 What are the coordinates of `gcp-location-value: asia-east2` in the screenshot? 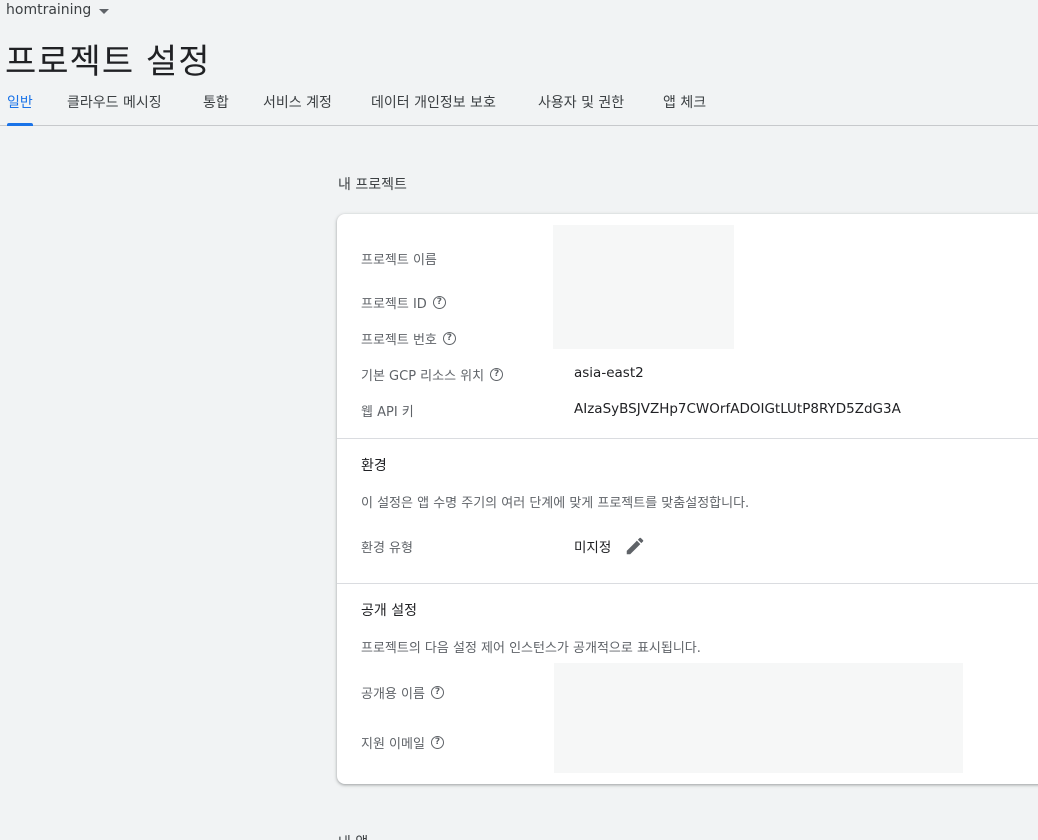 It's located at (609, 373).